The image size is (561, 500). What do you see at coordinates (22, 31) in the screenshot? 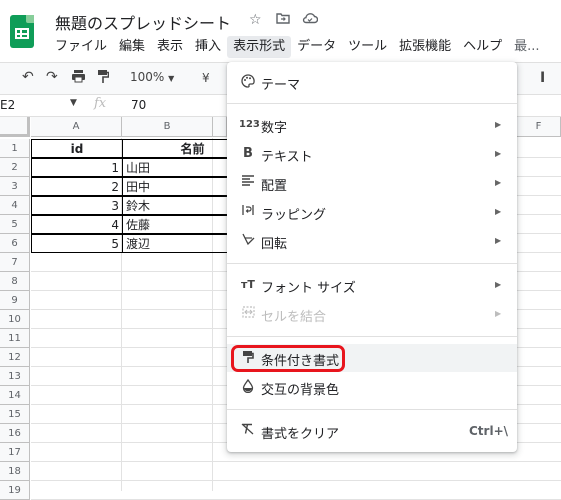
I see `sheets-logo-icon` at bounding box center [22, 31].